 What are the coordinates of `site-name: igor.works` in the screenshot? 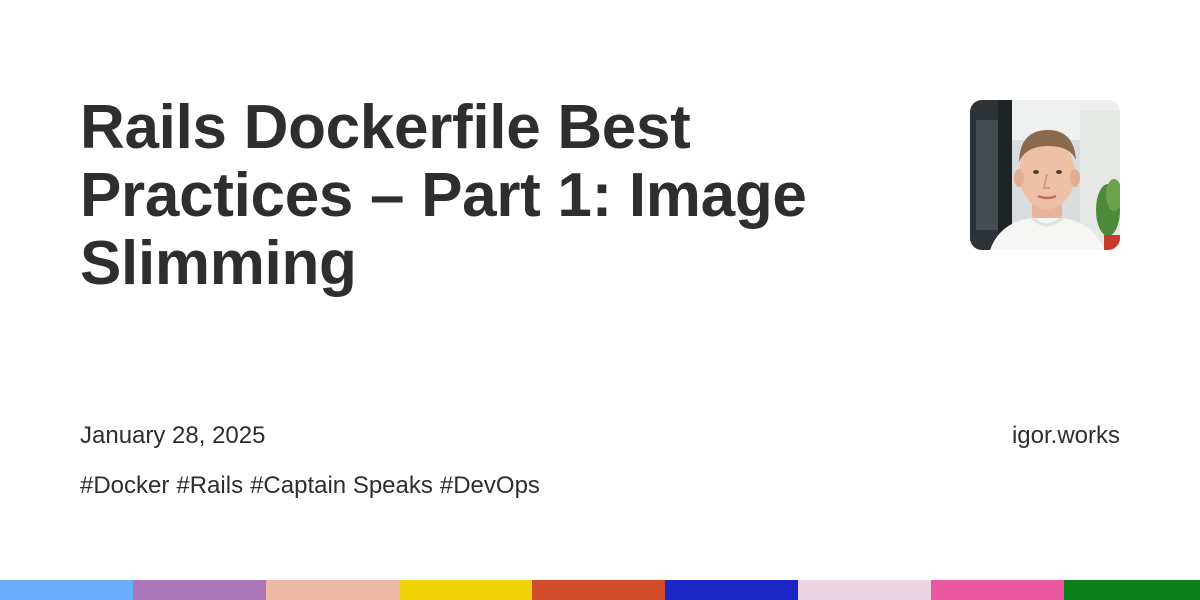 It's located at (1066, 436).